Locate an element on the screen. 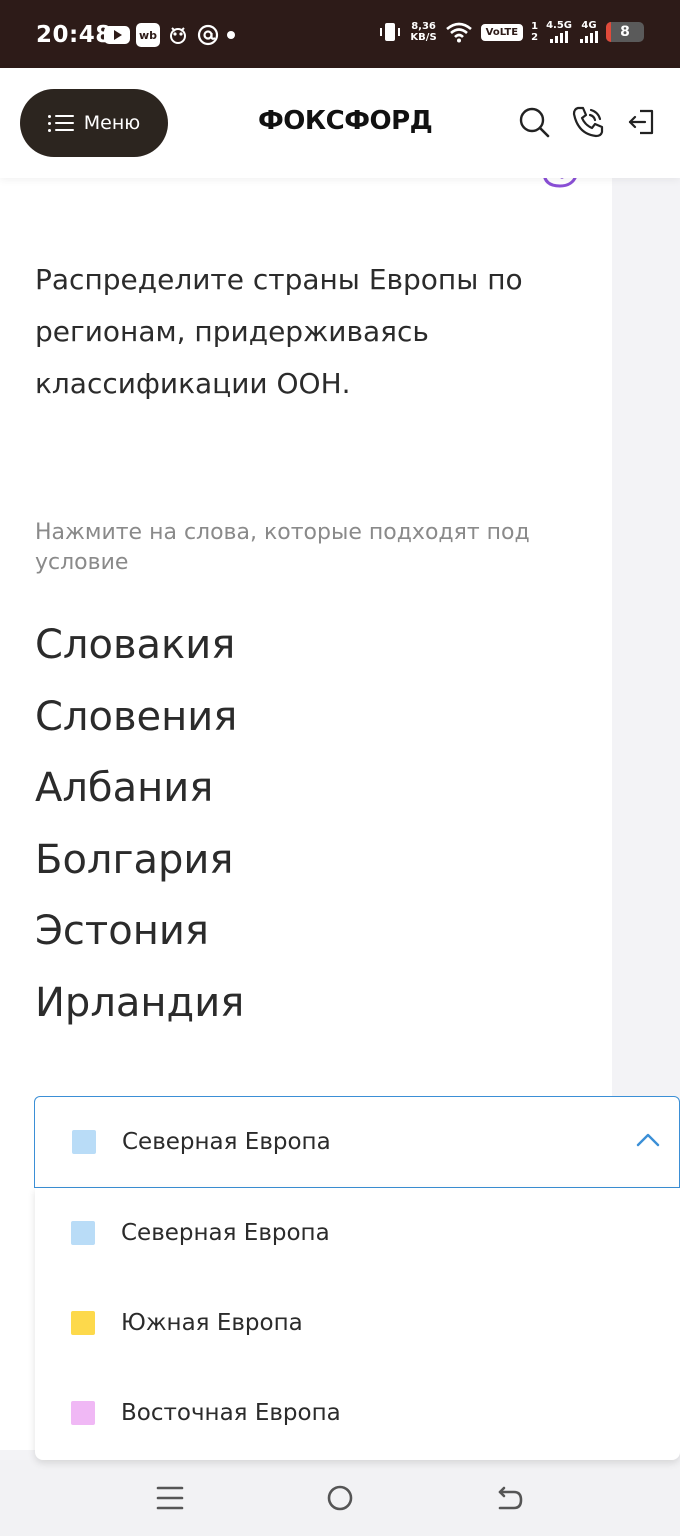 The height and width of the screenshot is (1536, 680). home-icon is located at coordinates (340, 1498).